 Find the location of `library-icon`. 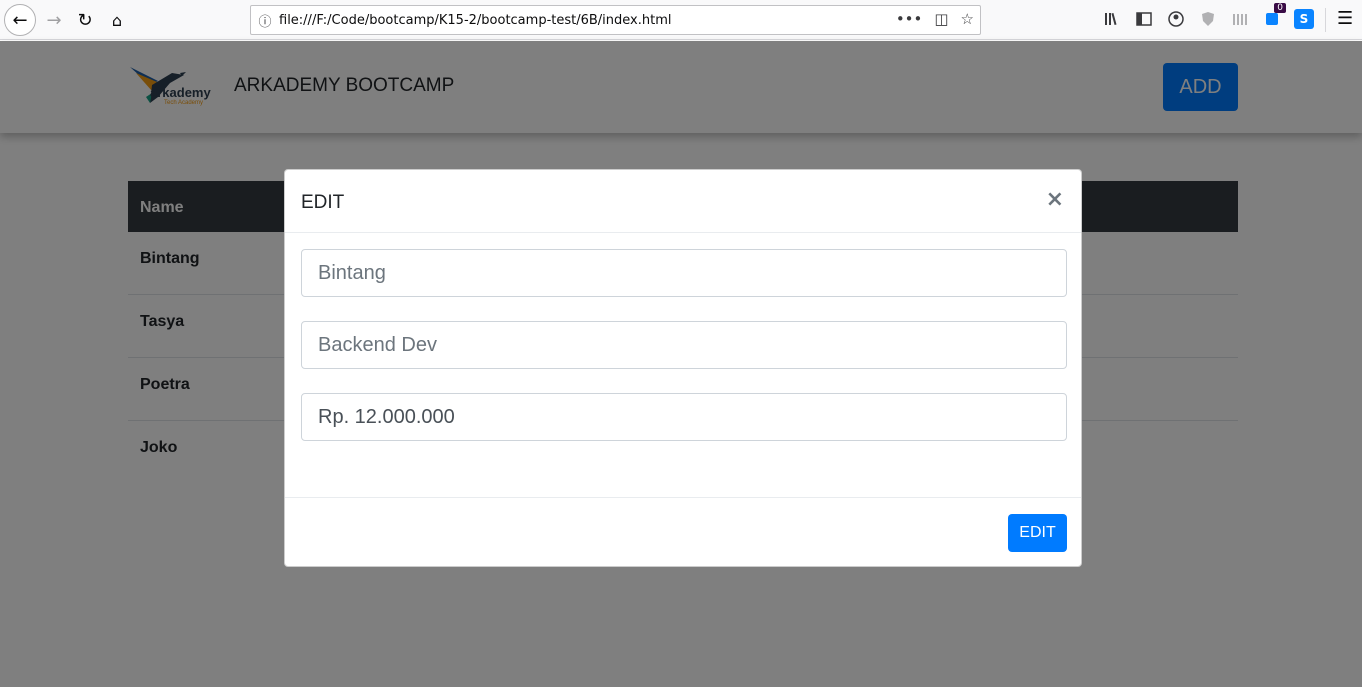

library-icon is located at coordinates (1112, 19).